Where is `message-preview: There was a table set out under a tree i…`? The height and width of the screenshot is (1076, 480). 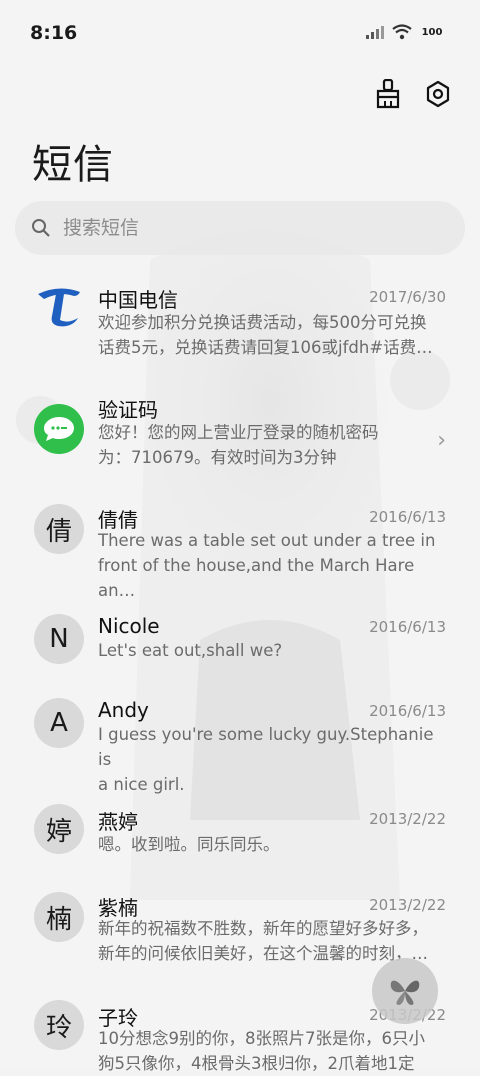 message-preview: There was a table set out under a tree i… is located at coordinates (272, 565).